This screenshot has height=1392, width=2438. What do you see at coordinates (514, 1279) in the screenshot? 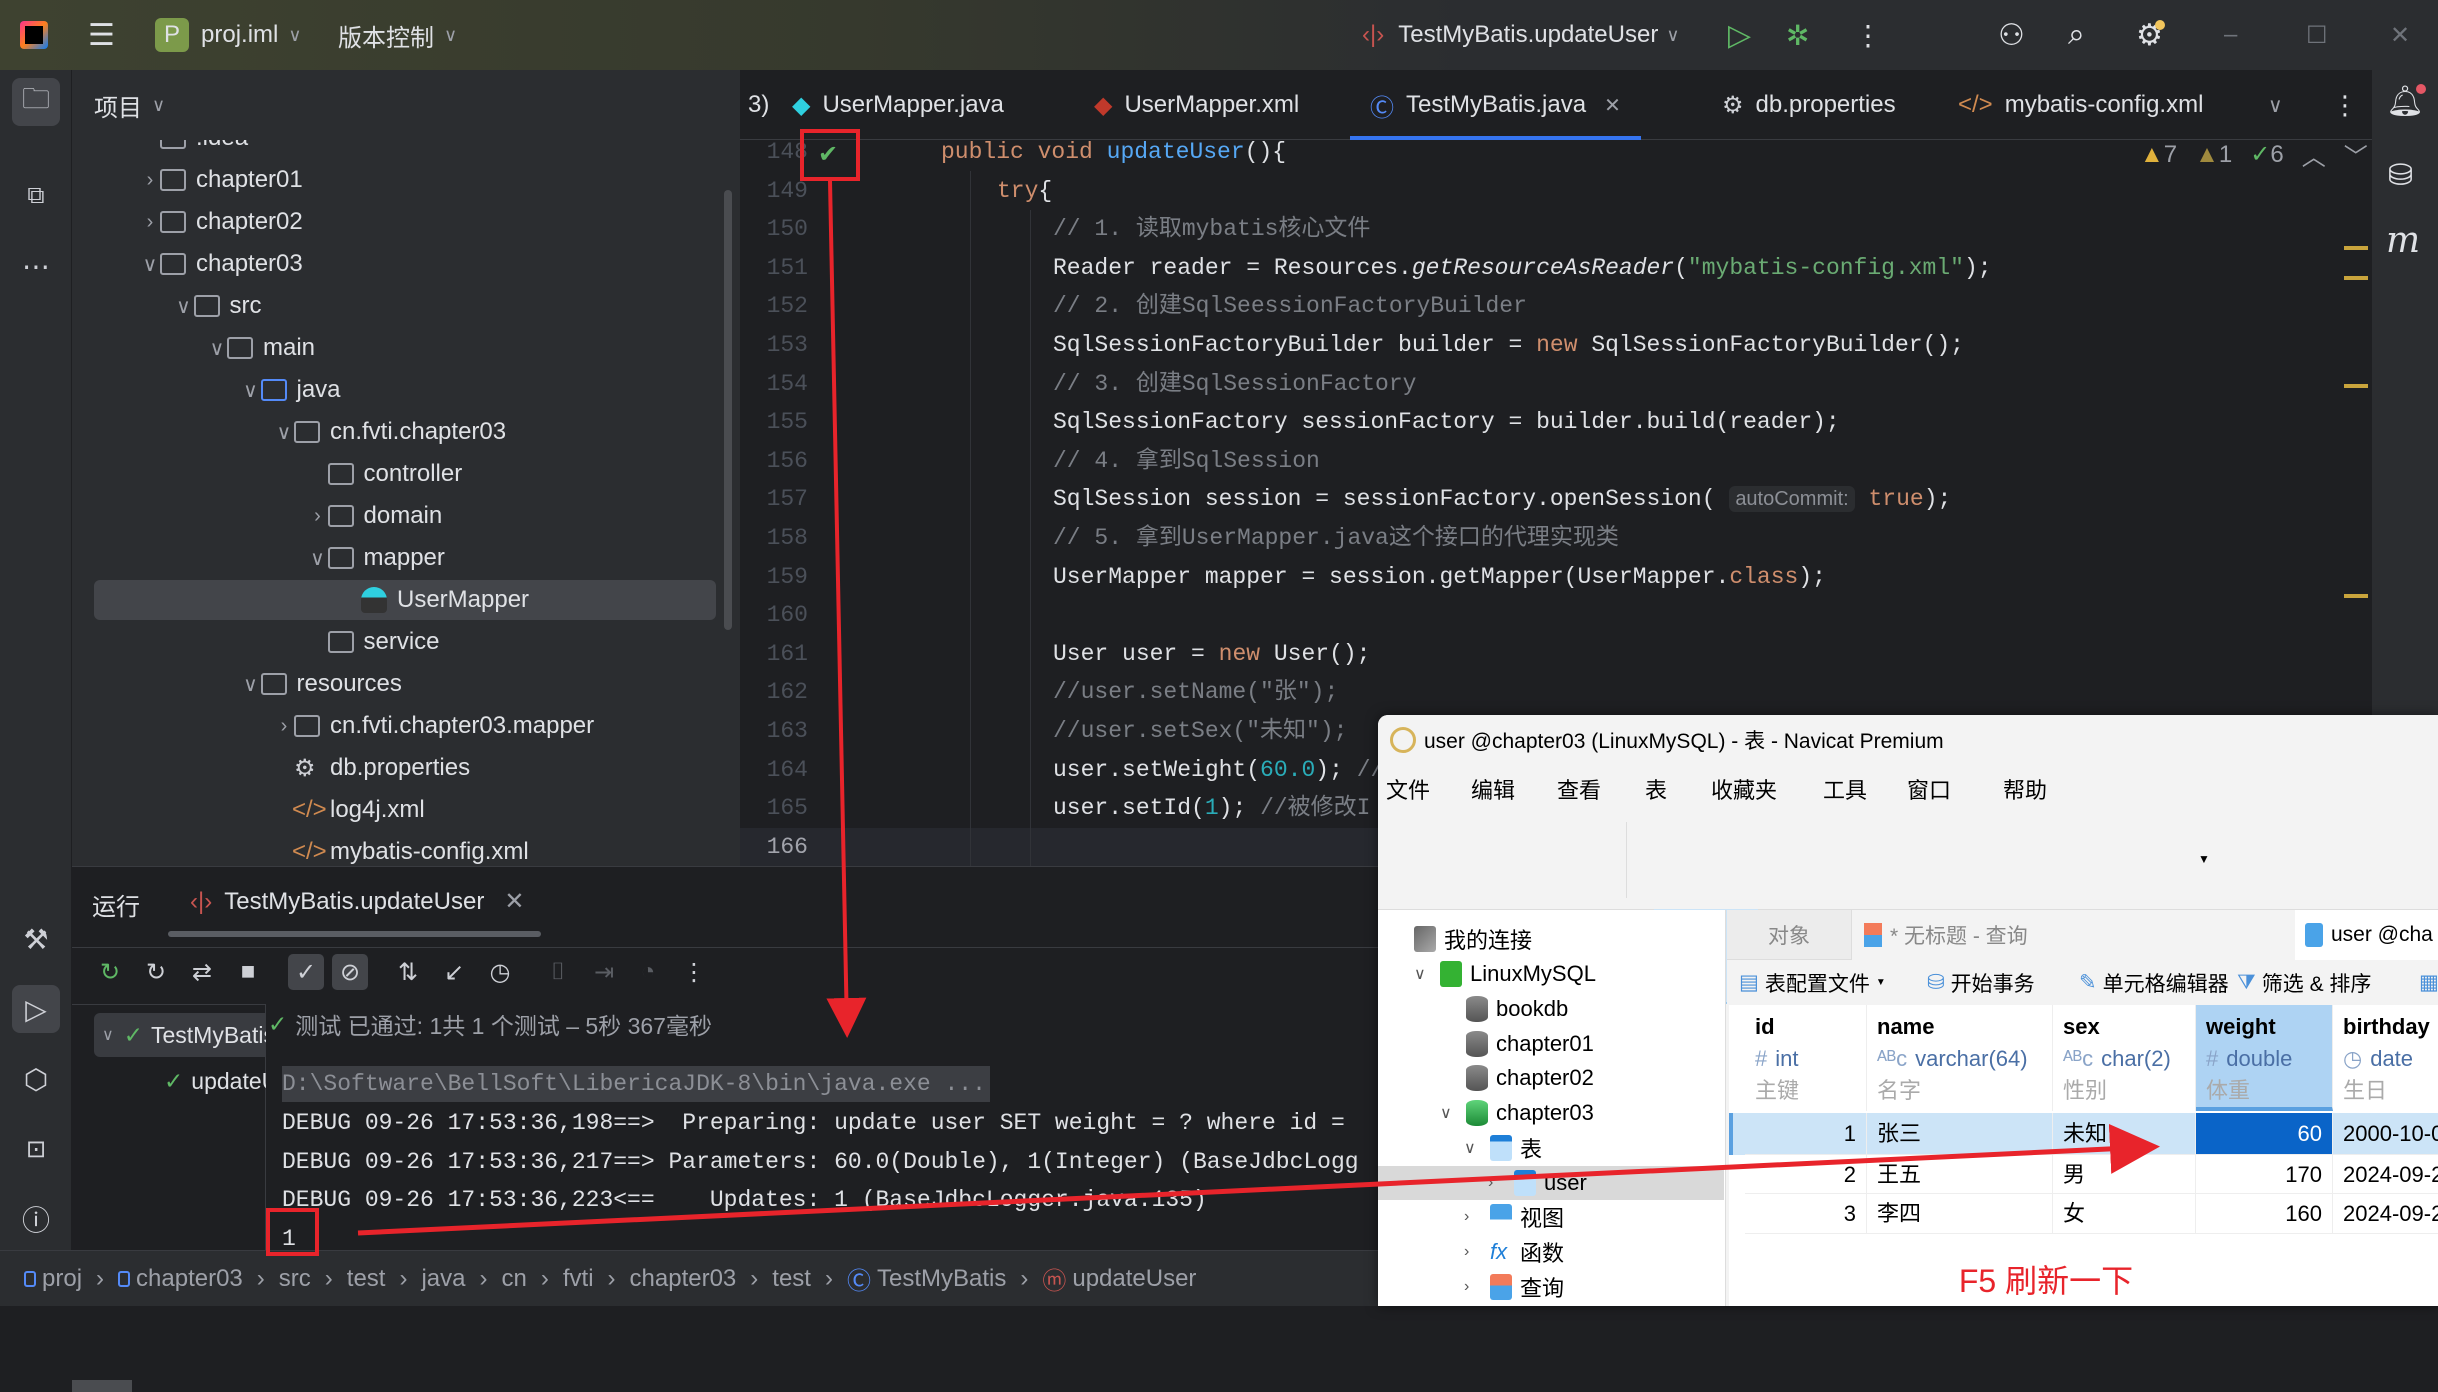
I see `breadcrumb-item: cn` at bounding box center [514, 1279].